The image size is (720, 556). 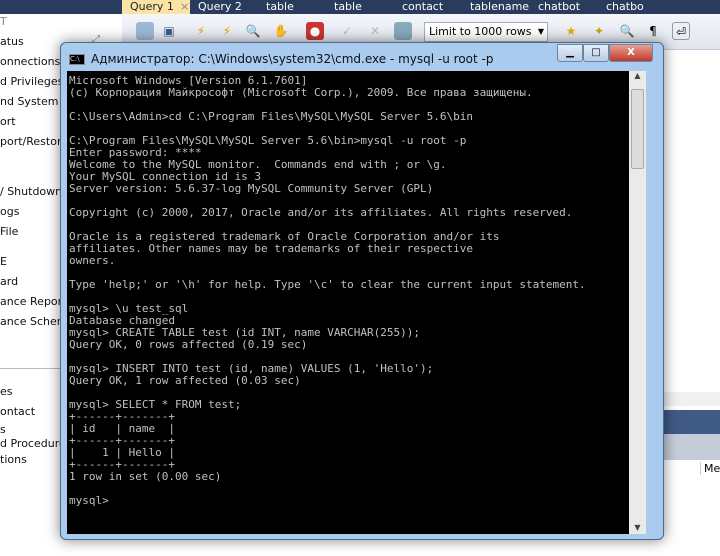 I want to click on sidebar-item: ontact, so click(x=17, y=412).